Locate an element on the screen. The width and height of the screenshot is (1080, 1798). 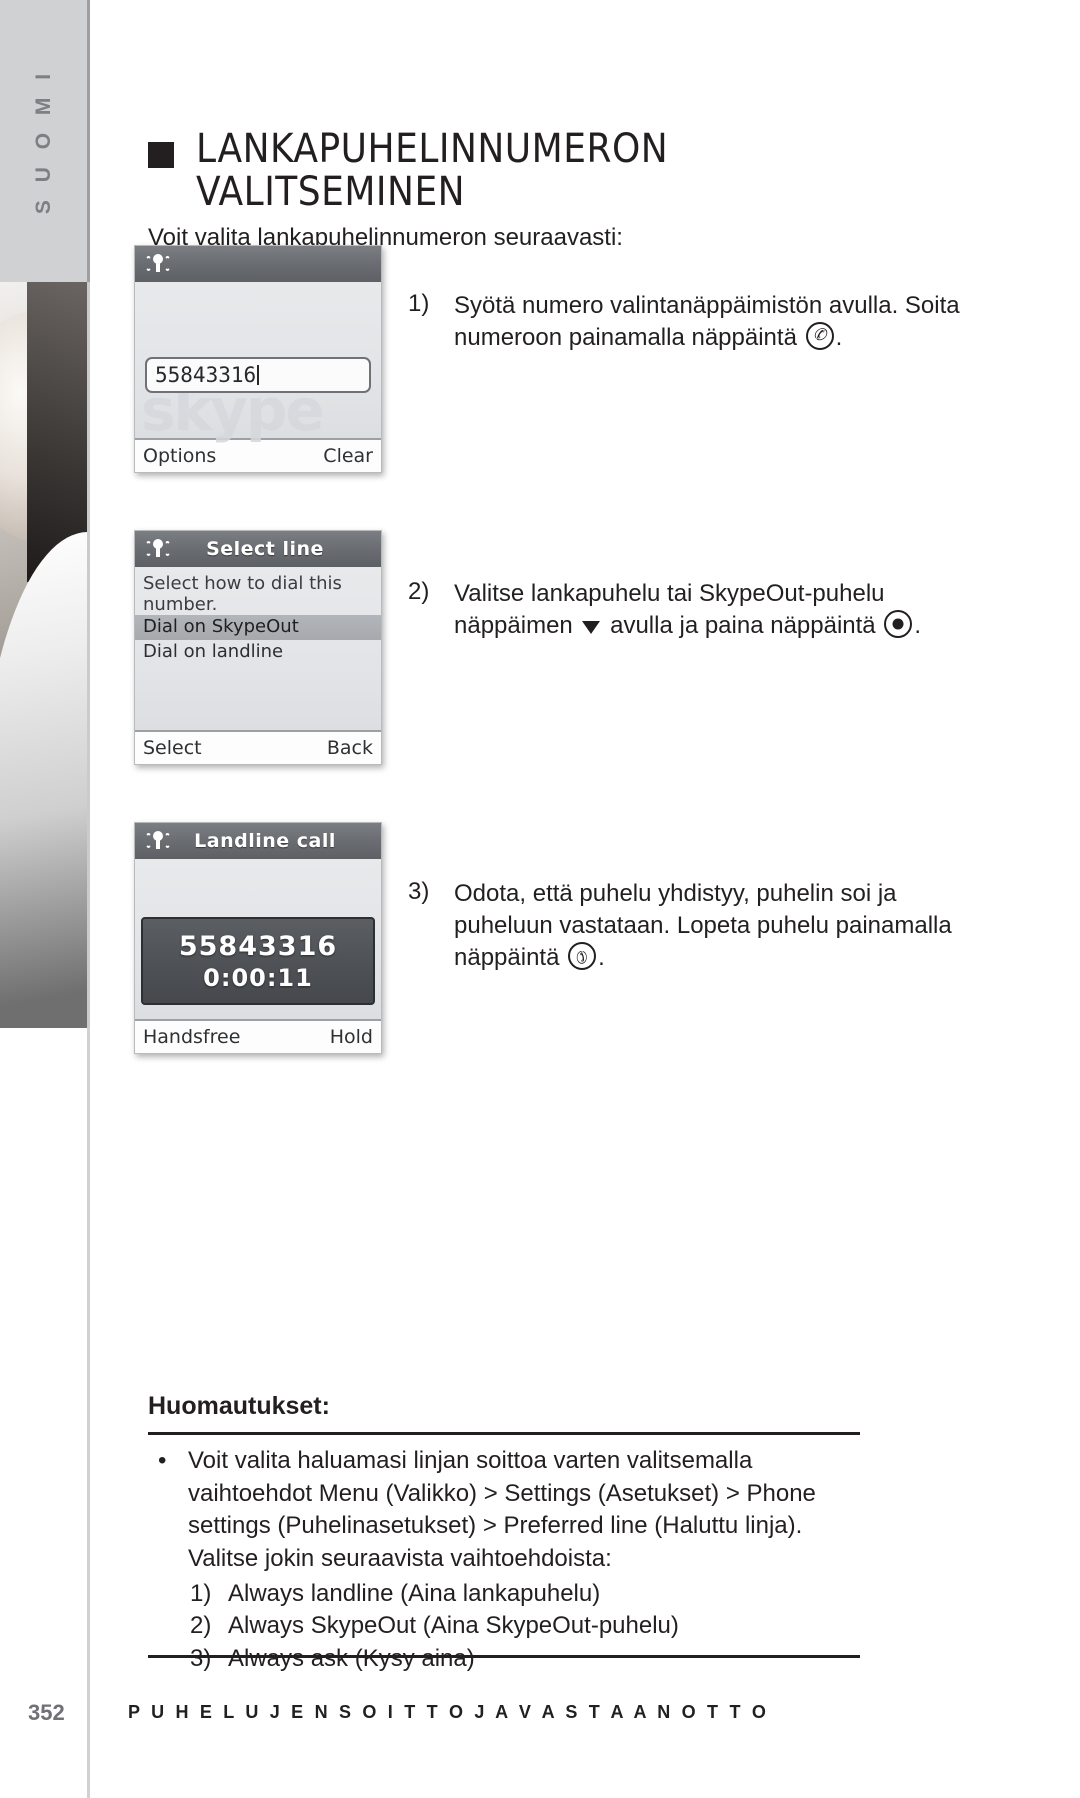
note-sub-item-number: 1) is located at coordinates (201, 1593).